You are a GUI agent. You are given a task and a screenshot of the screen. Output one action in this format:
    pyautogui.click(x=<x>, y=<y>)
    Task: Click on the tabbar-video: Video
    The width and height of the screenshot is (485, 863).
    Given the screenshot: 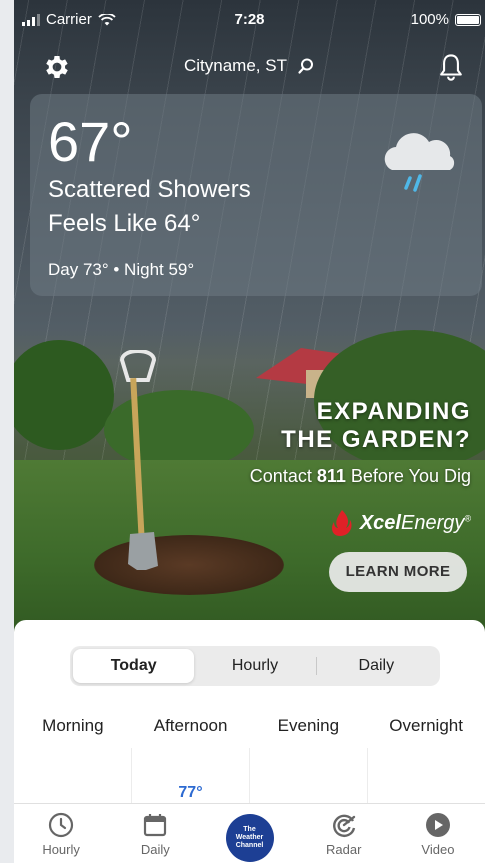 What is the action you would take?
    pyautogui.click(x=438, y=833)
    